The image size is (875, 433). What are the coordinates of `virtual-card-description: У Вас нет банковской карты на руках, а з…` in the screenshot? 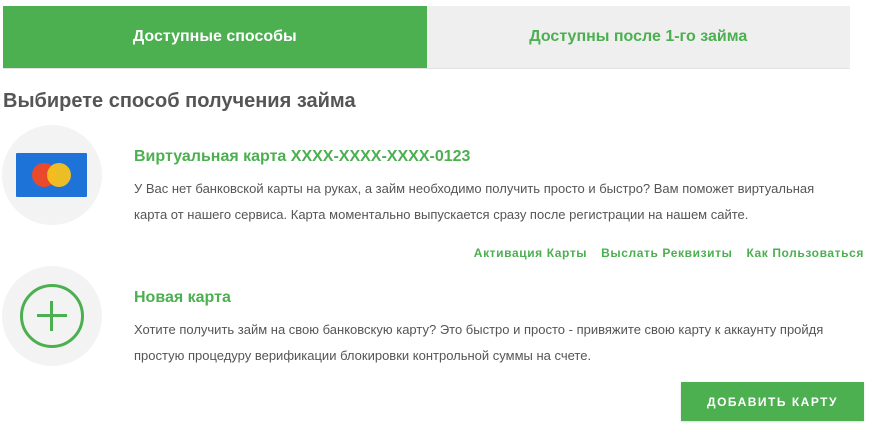 It's located at (499, 202).